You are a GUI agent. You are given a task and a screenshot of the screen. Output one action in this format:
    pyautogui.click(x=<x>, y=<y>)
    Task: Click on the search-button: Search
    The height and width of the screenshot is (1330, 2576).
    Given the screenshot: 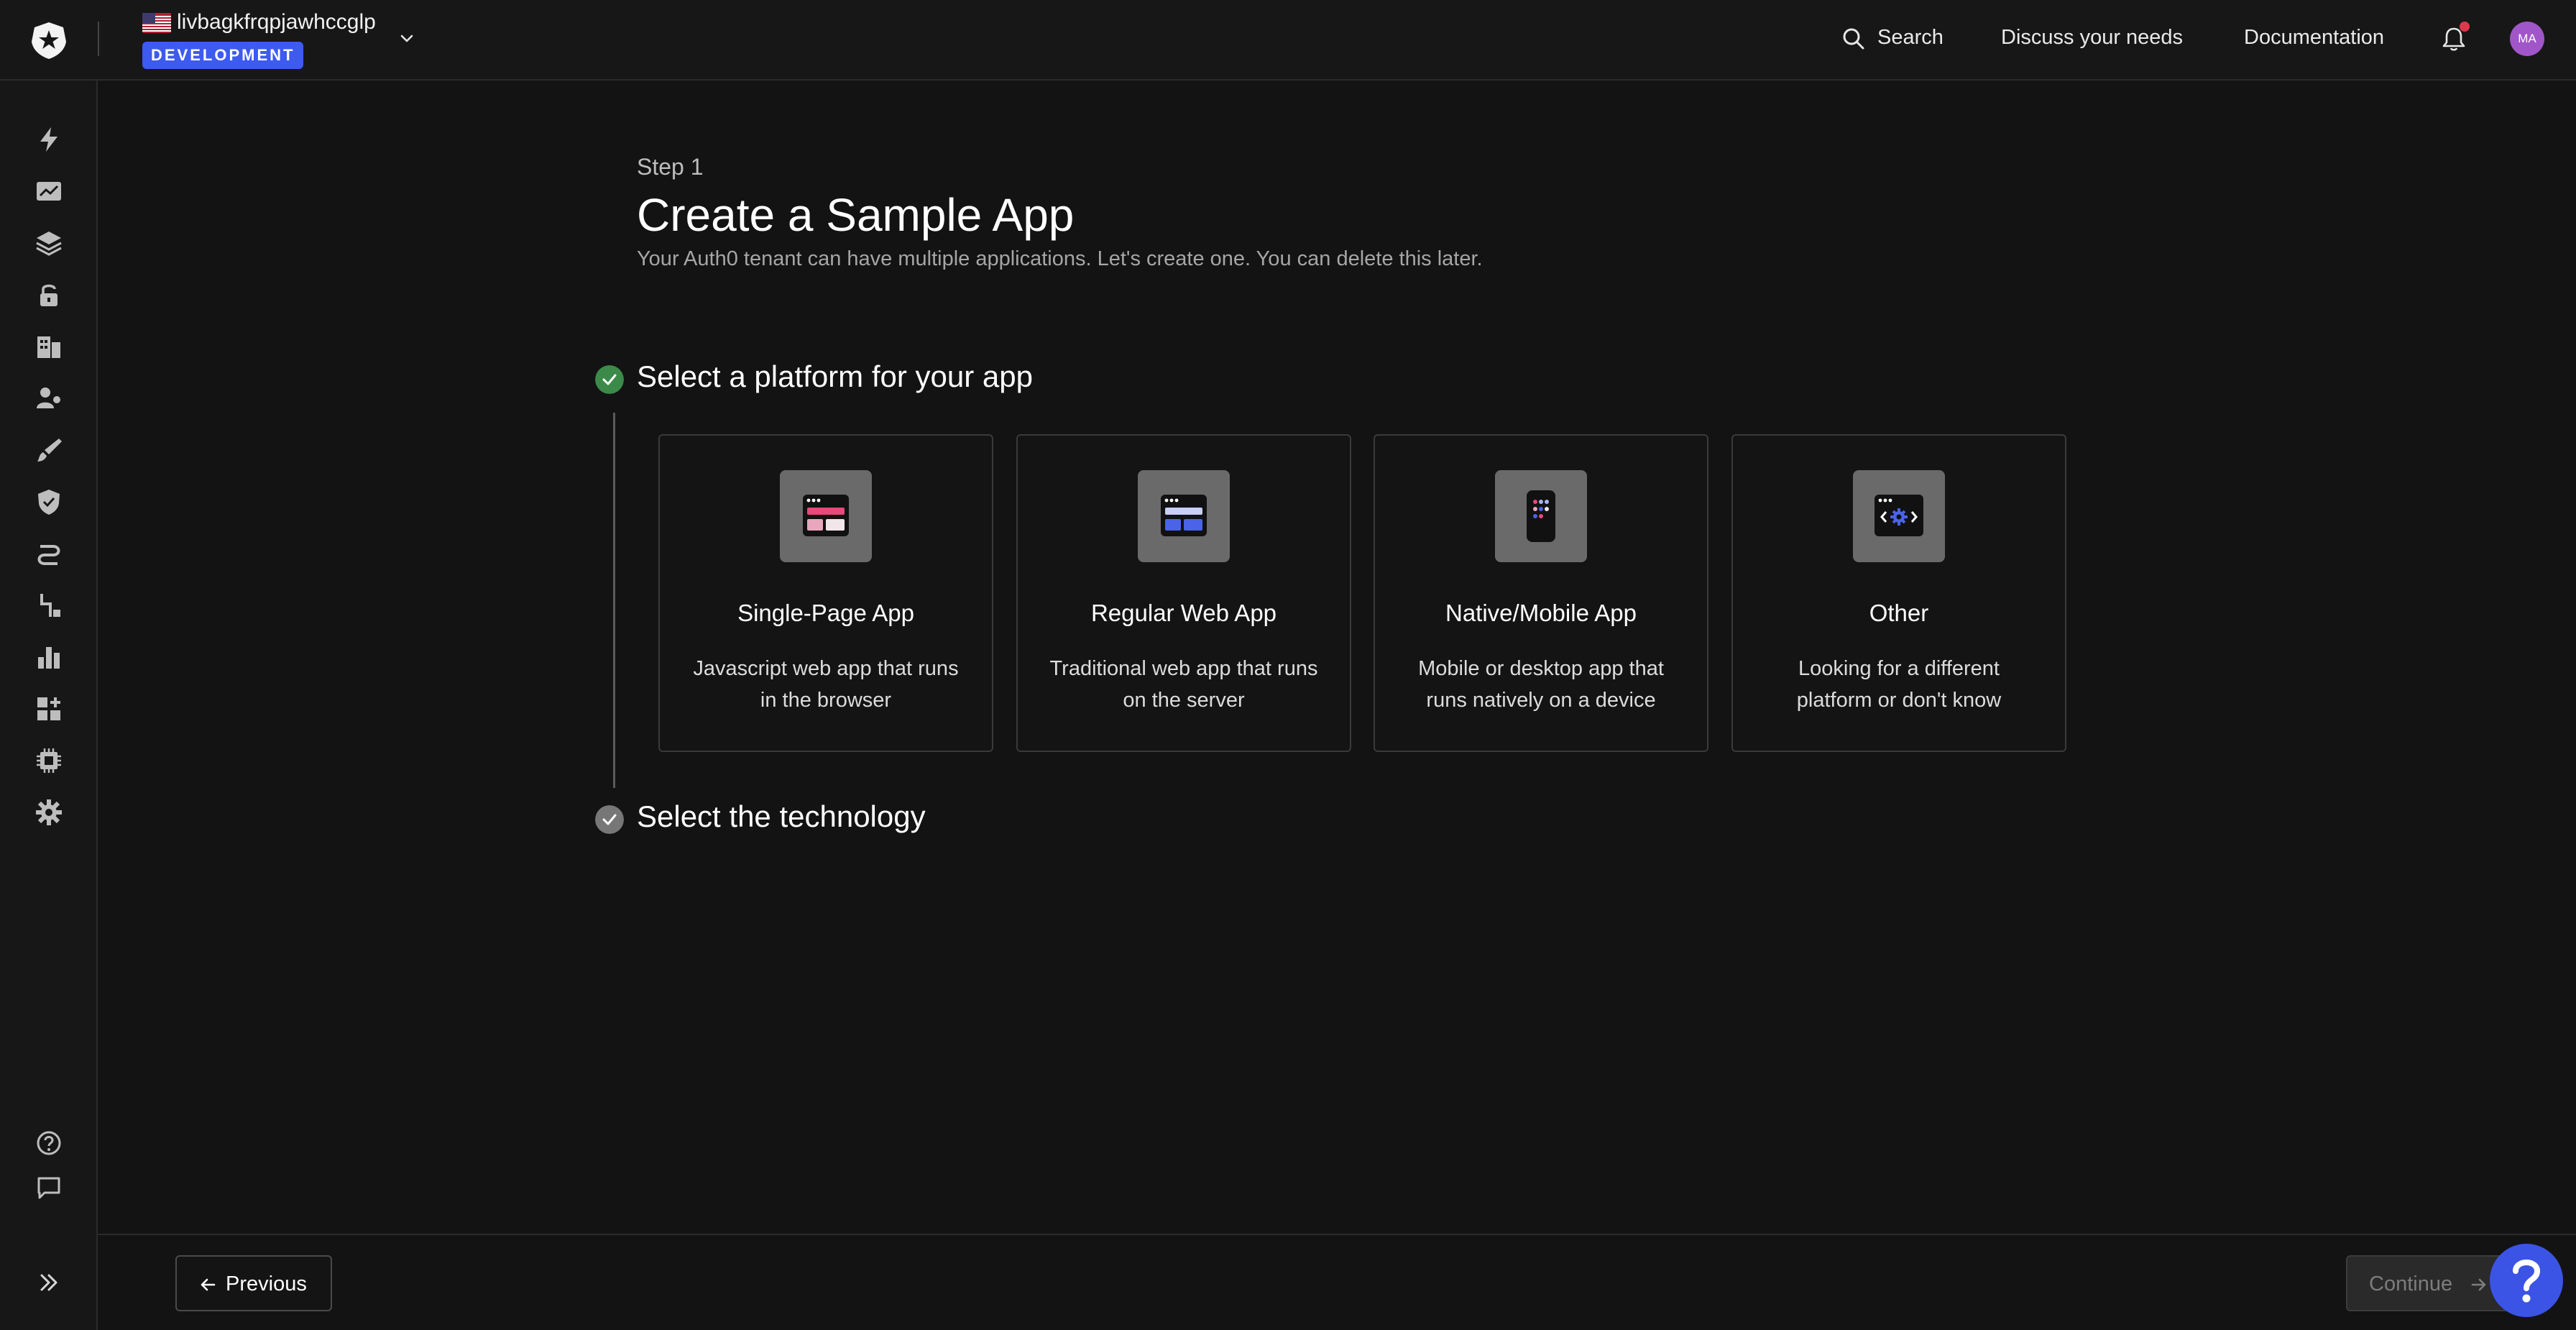 What is the action you would take?
    pyautogui.click(x=1910, y=38)
    